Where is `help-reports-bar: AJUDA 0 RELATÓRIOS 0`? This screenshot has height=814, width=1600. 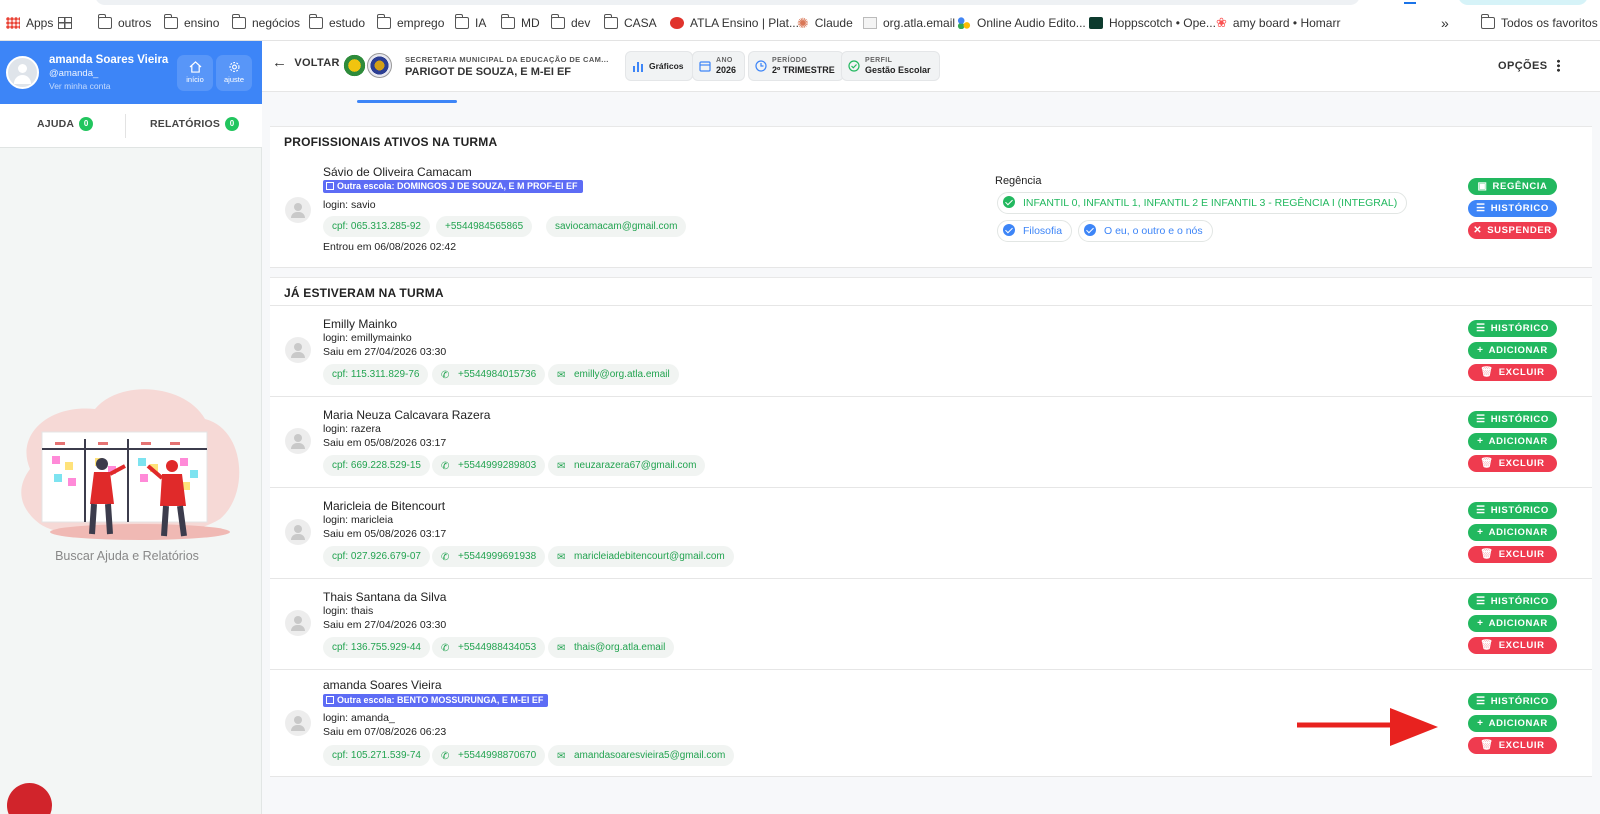 help-reports-bar: AJUDA 0 RELATÓRIOS 0 is located at coordinates (131, 126).